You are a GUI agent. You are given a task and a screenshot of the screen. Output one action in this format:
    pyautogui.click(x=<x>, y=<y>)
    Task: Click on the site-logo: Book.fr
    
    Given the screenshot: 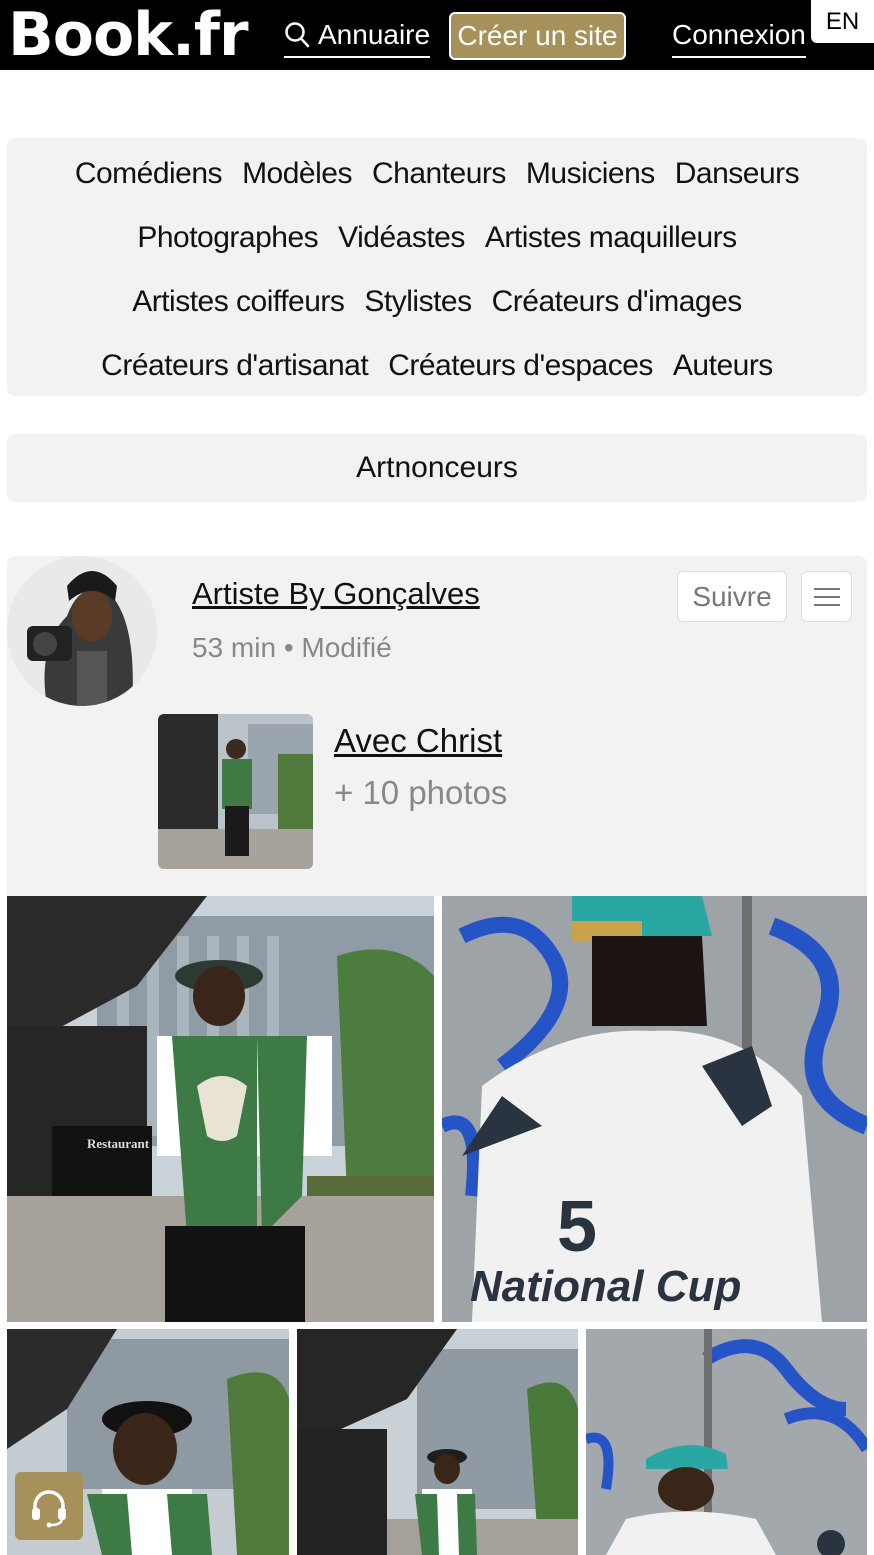 What is the action you would take?
    pyautogui.click(x=128, y=35)
    